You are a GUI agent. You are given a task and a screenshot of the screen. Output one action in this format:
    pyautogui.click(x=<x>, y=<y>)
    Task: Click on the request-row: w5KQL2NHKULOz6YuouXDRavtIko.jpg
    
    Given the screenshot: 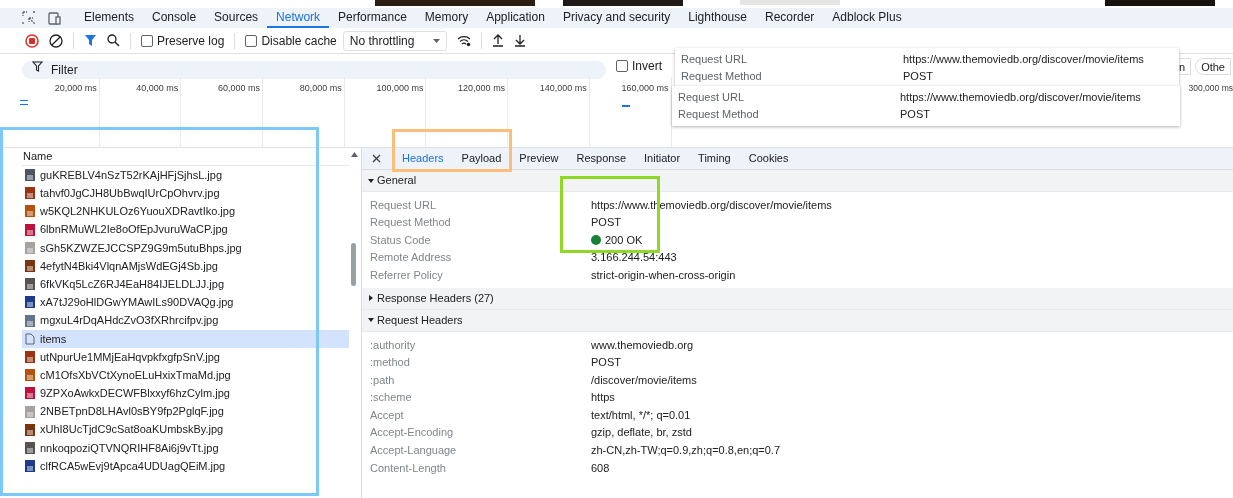 What is the action you would take?
    pyautogui.click(x=185, y=211)
    